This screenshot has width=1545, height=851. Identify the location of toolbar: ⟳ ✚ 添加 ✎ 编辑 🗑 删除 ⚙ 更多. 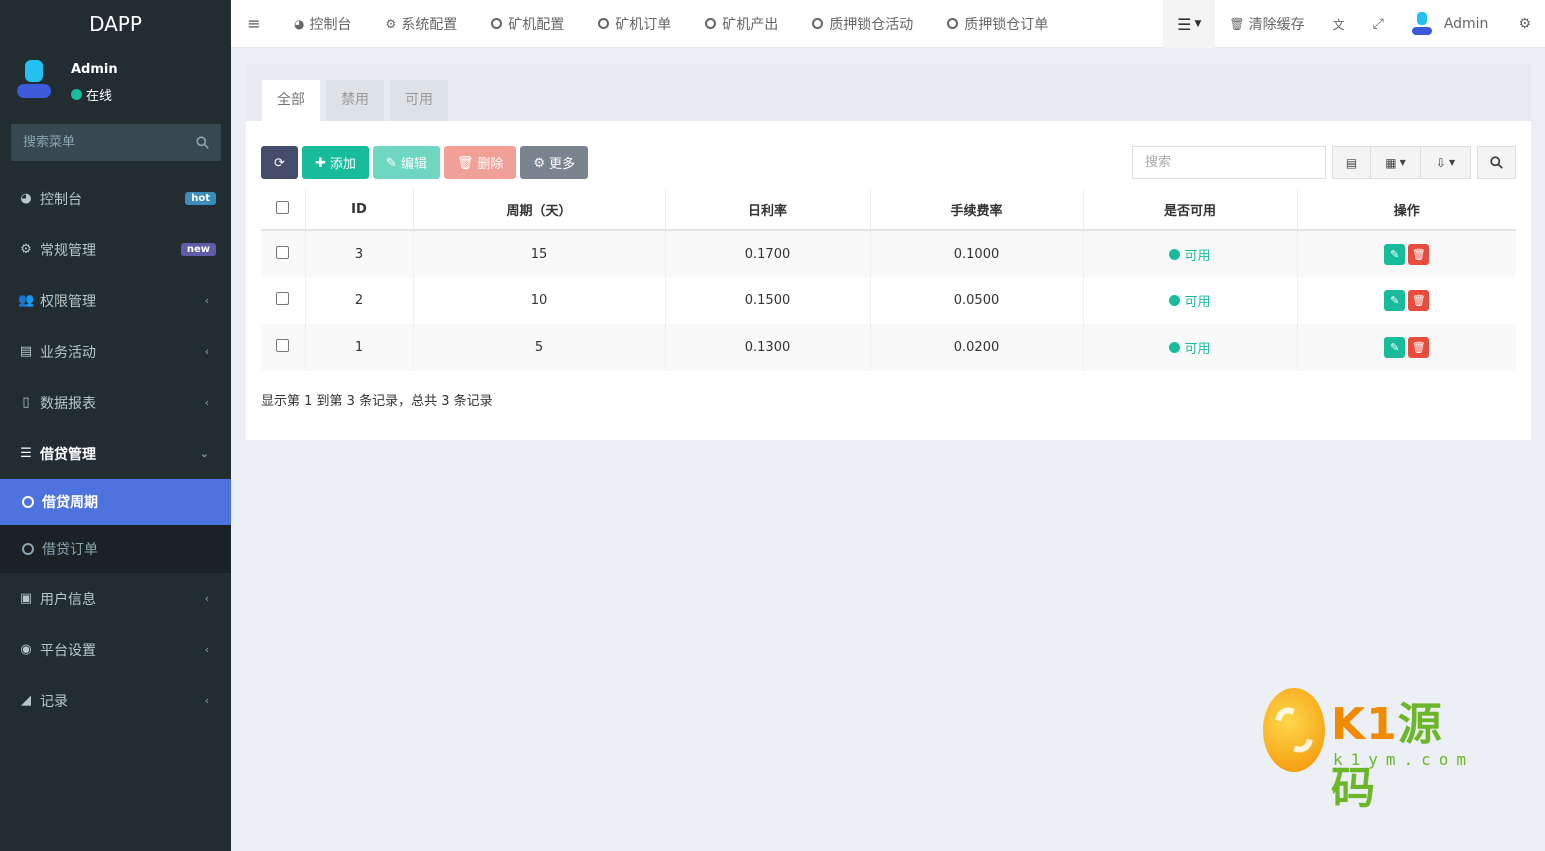
(425, 162).